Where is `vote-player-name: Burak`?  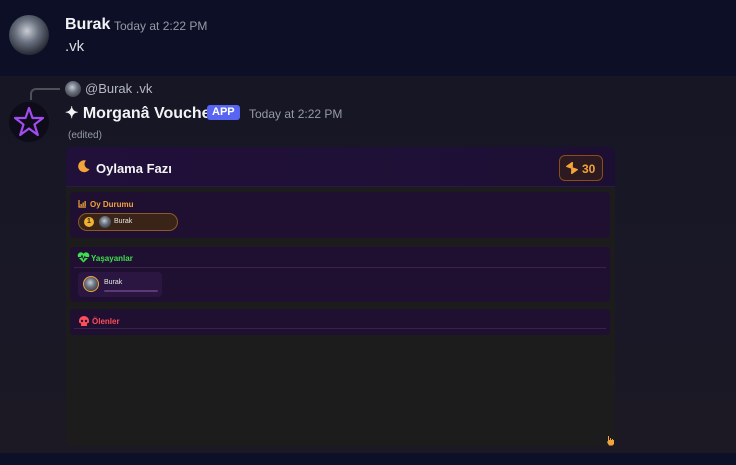 vote-player-name: Burak is located at coordinates (123, 221).